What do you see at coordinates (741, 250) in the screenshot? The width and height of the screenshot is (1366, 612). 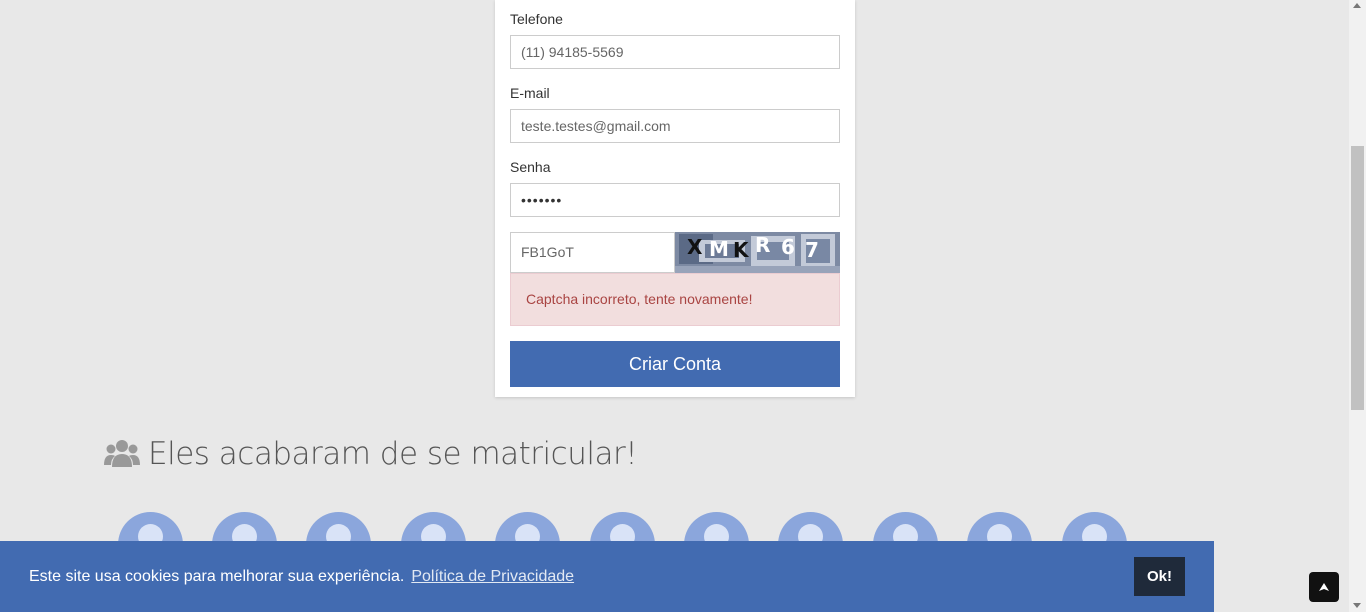 I see `captcha-char: K` at bounding box center [741, 250].